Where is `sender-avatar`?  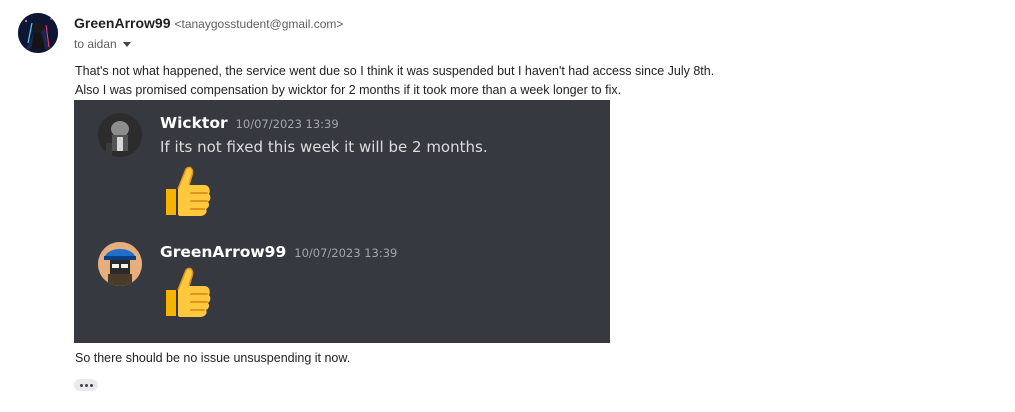
sender-avatar is located at coordinates (38, 33).